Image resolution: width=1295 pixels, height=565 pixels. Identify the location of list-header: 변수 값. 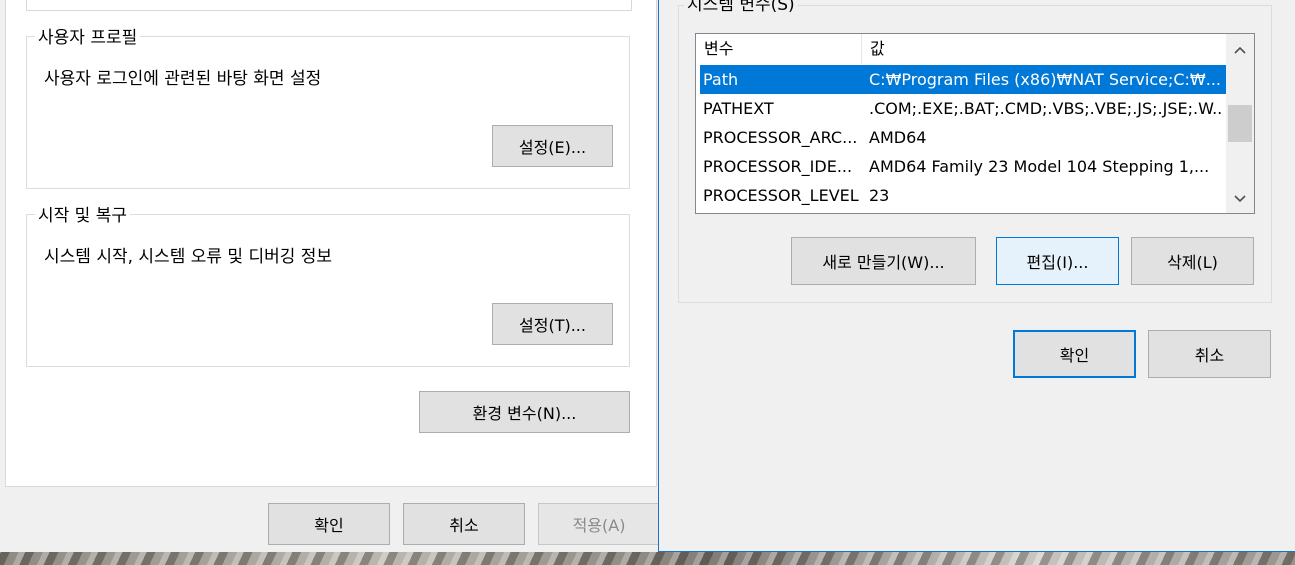
(961, 49).